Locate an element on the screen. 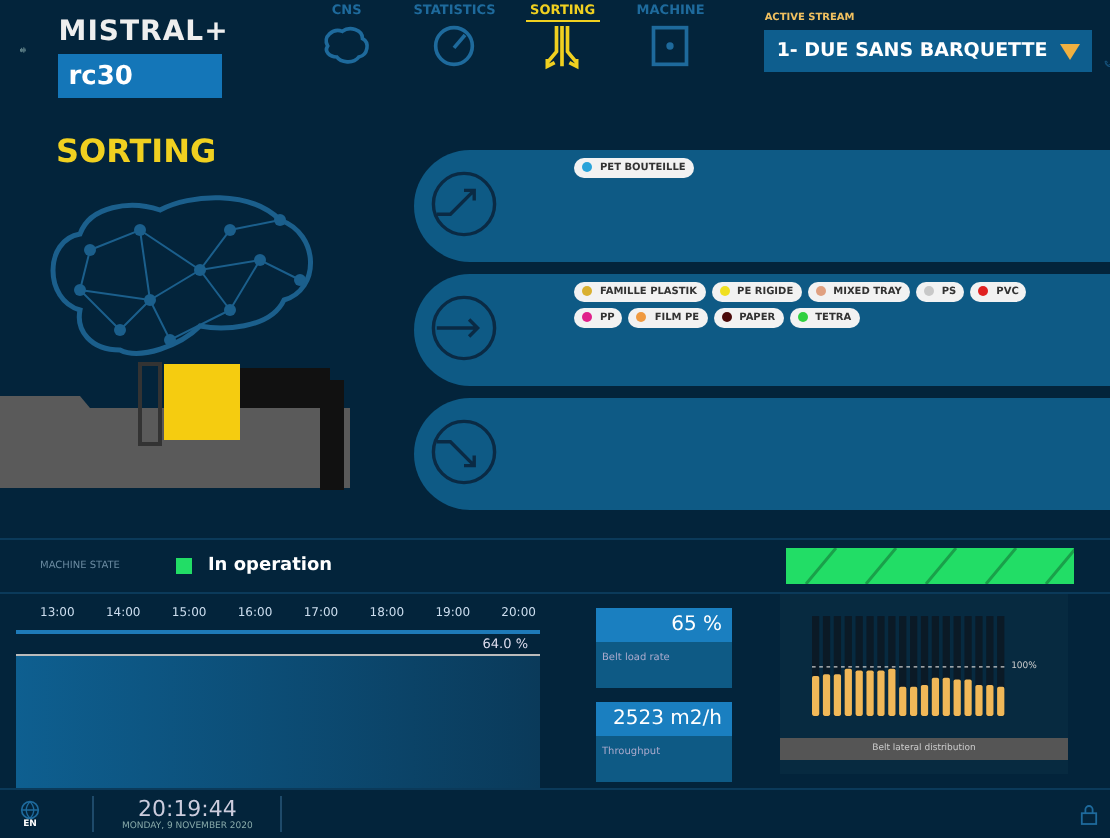 The image size is (1110, 838). arrow-up-right-icon is located at coordinates (464, 203).